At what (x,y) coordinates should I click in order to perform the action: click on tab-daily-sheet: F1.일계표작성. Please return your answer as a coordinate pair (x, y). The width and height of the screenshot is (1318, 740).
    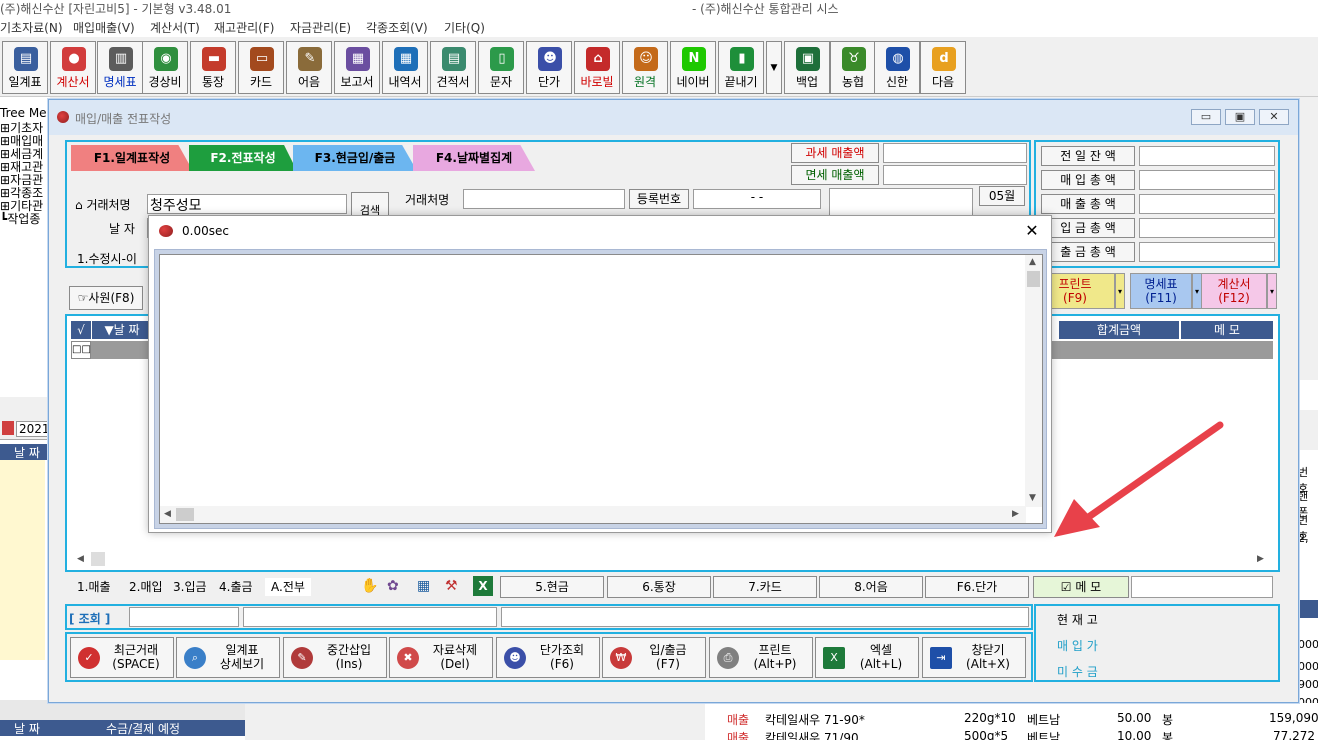
    Looking at the image, I should click on (132, 158).